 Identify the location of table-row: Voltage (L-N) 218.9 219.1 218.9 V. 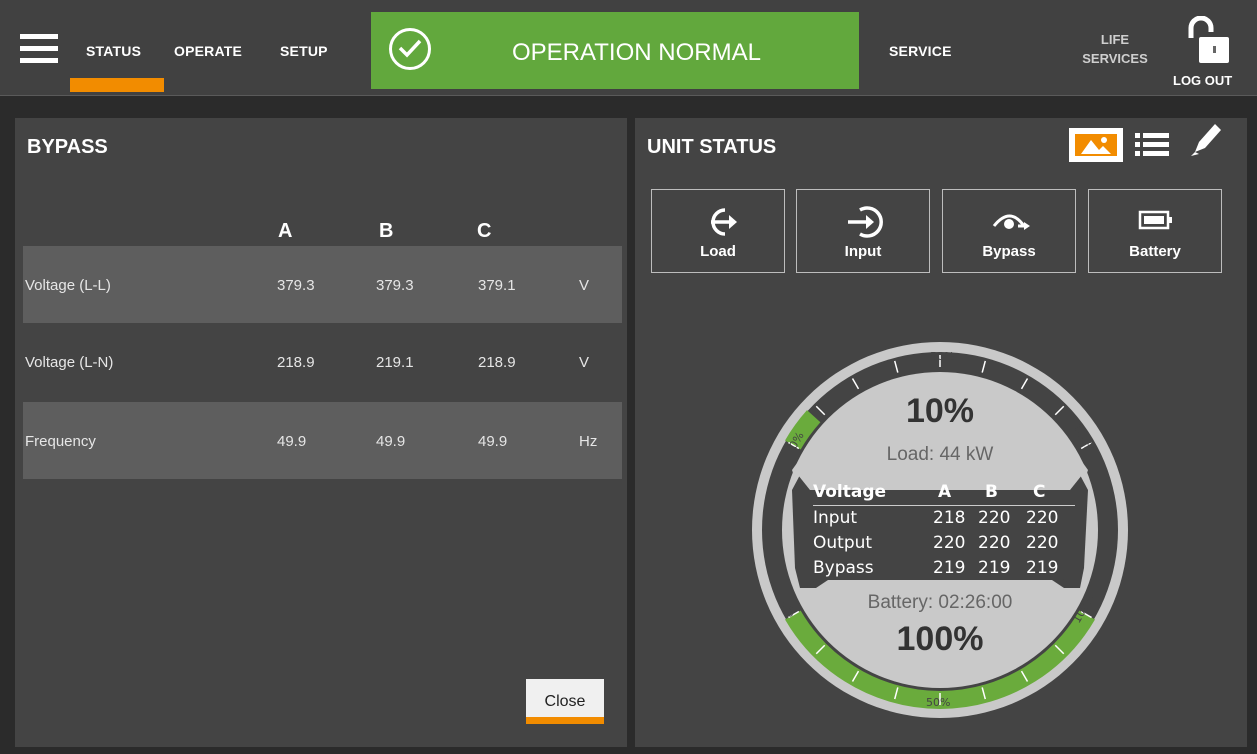
(322, 361).